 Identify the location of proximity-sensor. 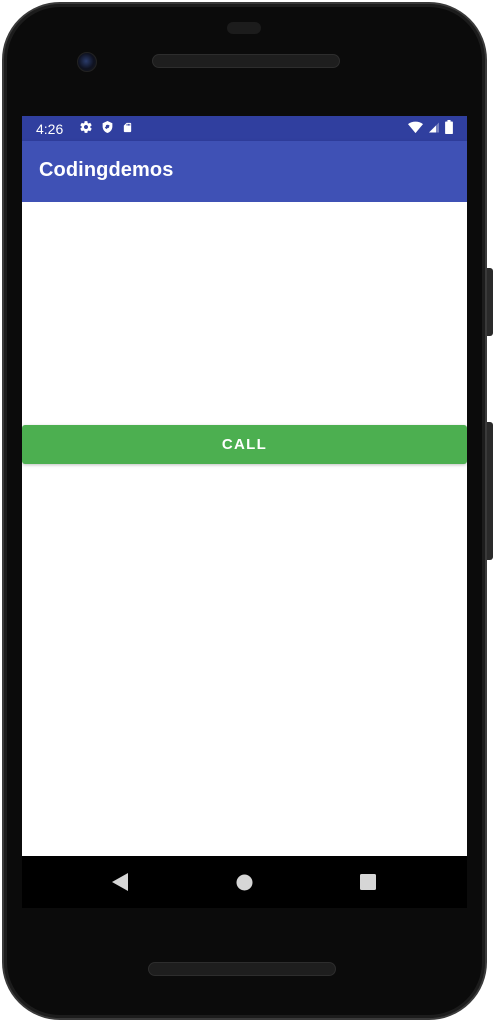
(244, 28).